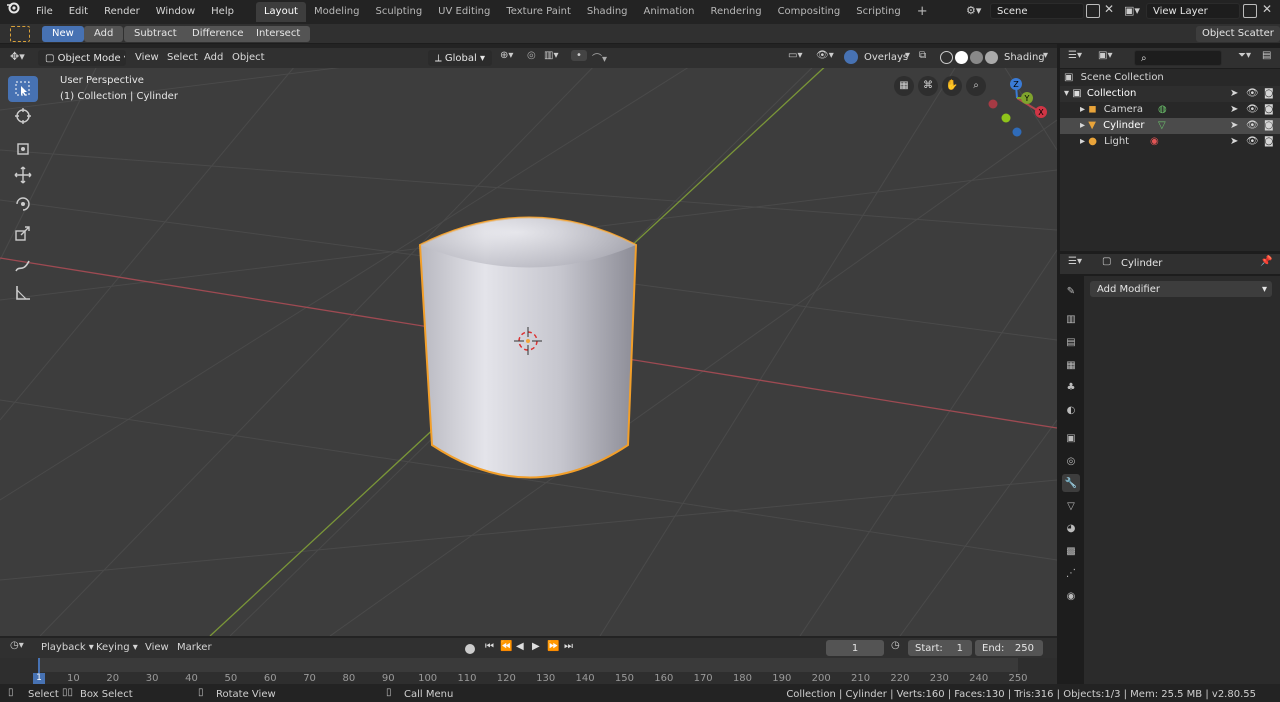  Describe the element at coordinates (23, 293) in the screenshot. I see `measure-tool-icon` at that location.